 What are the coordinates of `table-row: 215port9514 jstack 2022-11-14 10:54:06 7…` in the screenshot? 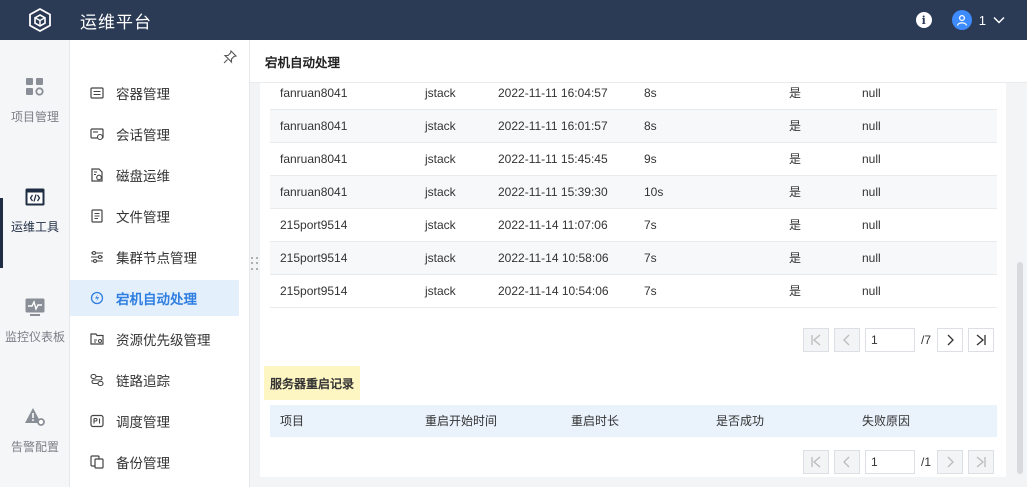 It's located at (633, 291).